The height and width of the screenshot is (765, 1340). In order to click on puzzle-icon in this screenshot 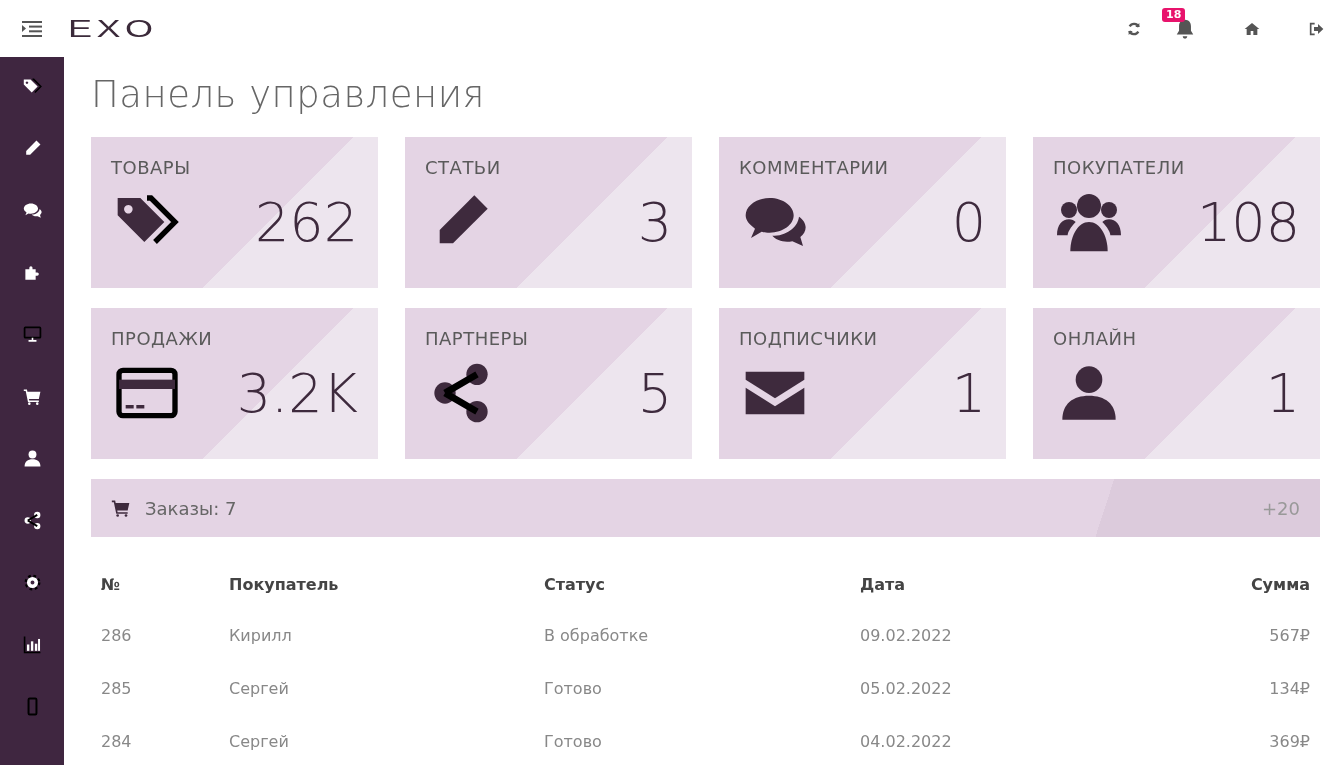, I will do `click(32, 272)`.